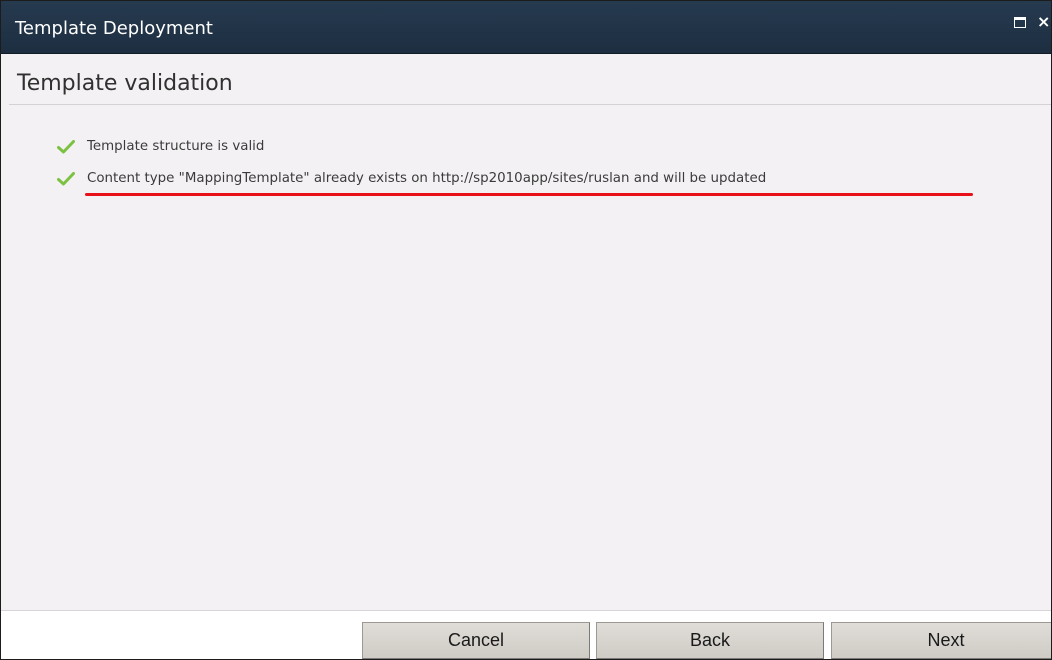 The image size is (1052, 660). Describe the element at coordinates (125, 83) in the screenshot. I see `page-title: Template validation` at that location.